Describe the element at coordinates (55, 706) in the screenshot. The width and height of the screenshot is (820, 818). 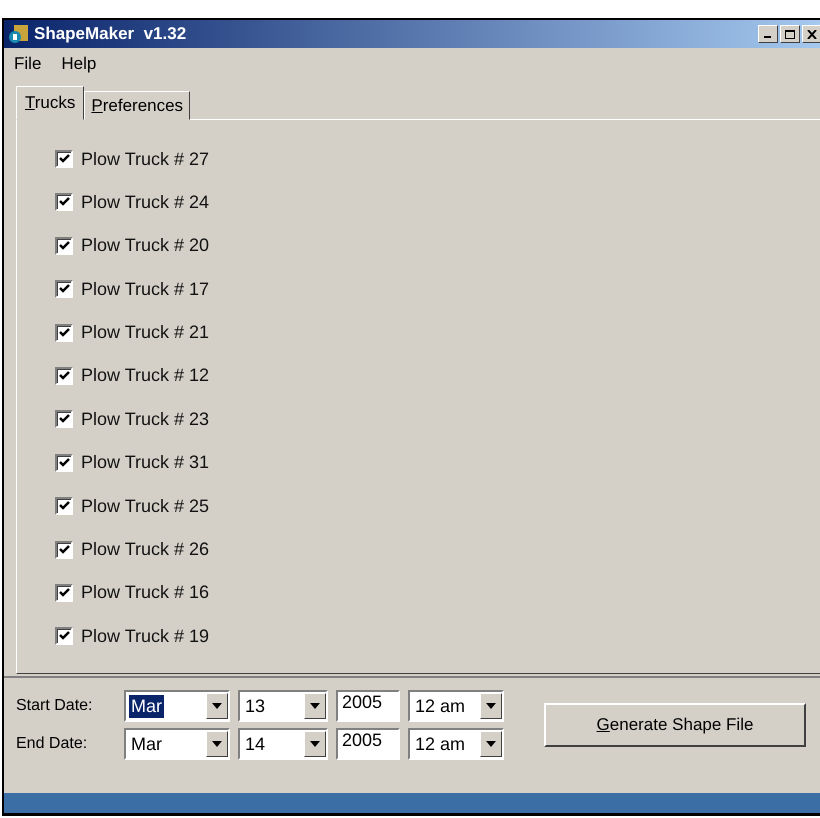
I see `date-label: Start Date:` at that location.